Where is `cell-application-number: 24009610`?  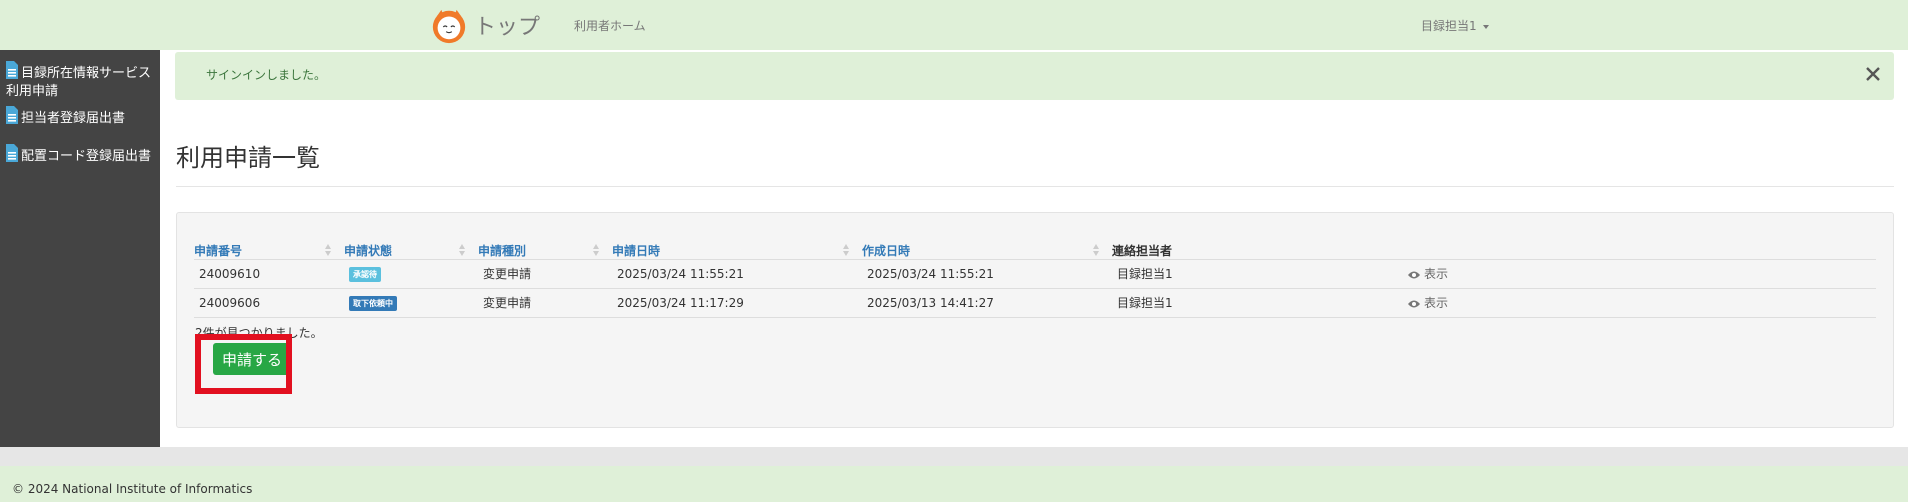
cell-application-number: 24009610 is located at coordinates (269, 274).